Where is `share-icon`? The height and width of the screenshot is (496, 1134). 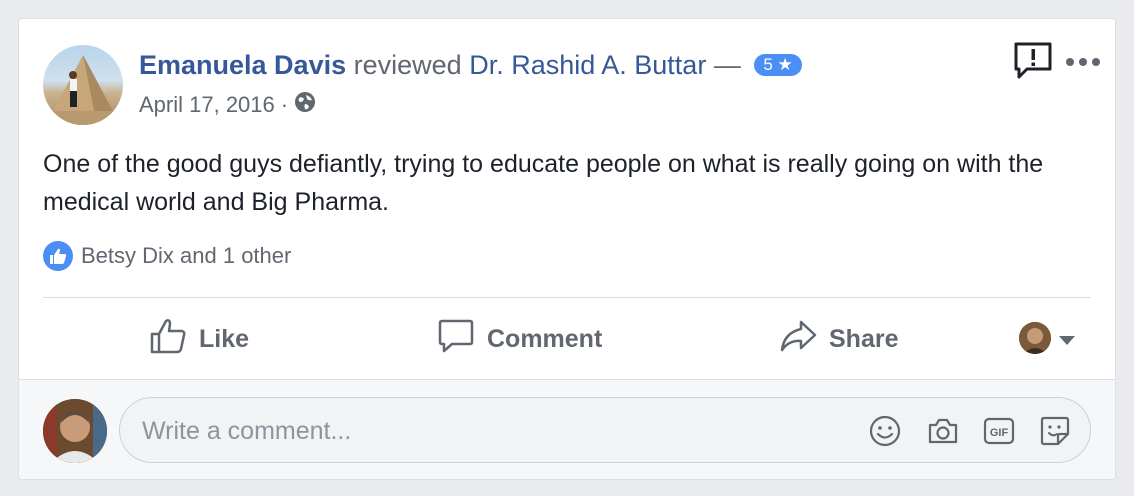 share-icon is located at coordinates (798, 339).